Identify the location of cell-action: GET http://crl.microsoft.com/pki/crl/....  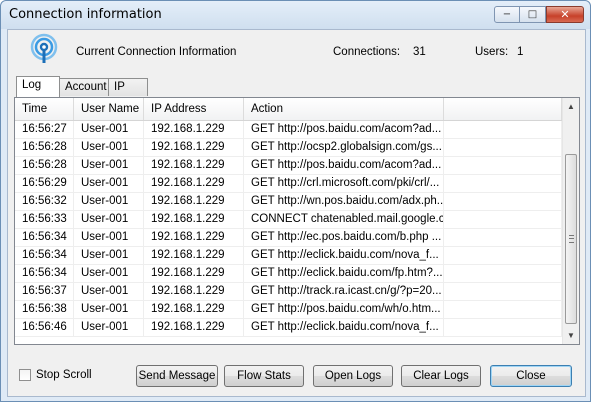
(344, 183).